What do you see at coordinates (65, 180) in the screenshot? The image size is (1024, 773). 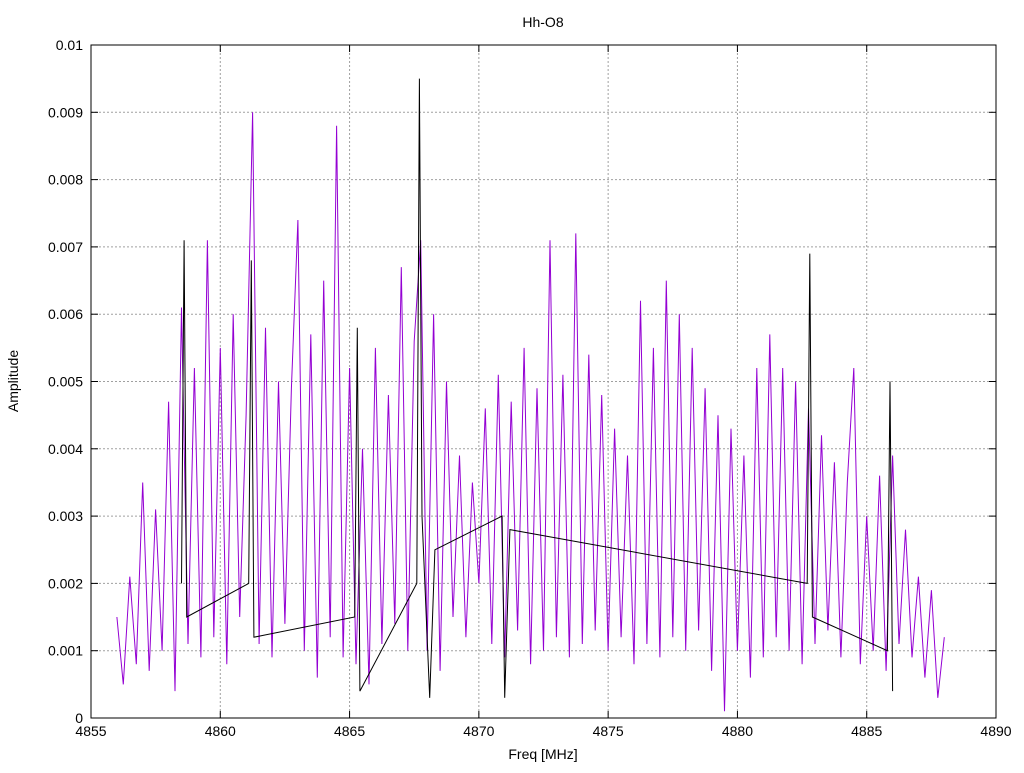 I see `y-tick-label: 0.008` at bounding box center [65, 180].